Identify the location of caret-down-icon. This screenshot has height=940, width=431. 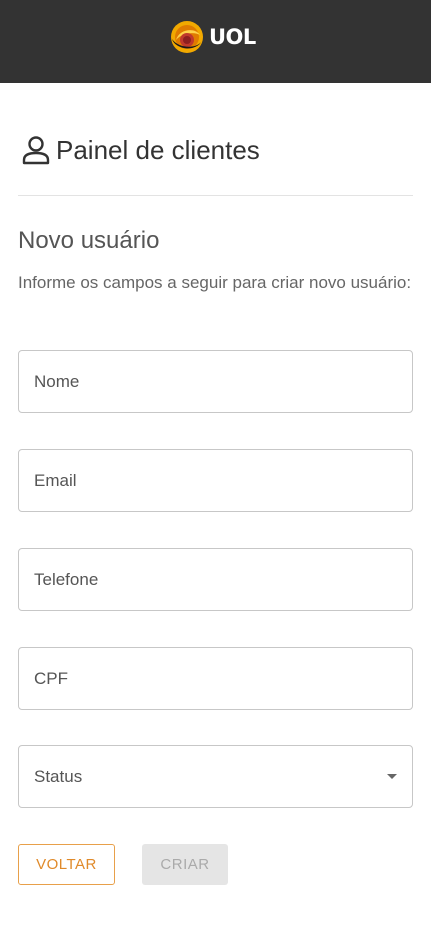
(392, 776).